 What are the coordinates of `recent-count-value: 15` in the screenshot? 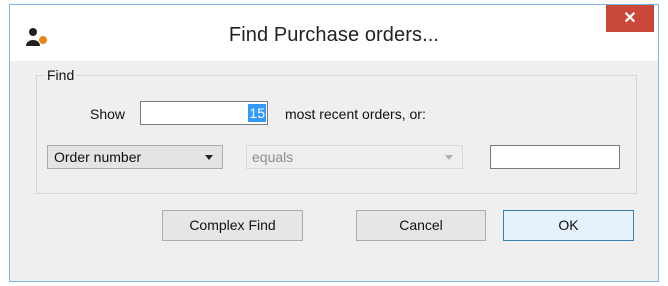 It's located at (257, 113).